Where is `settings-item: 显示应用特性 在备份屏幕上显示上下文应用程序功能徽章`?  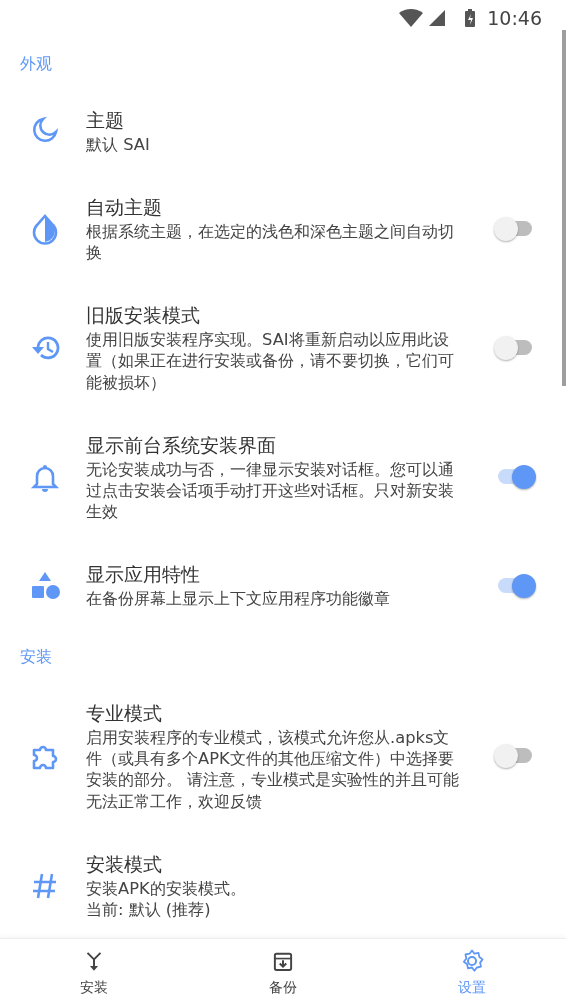
settings-item: 显示应用特性 在备份屏幕上显示上下文应用程序功能徽章 is located at coordinates (283, 586).